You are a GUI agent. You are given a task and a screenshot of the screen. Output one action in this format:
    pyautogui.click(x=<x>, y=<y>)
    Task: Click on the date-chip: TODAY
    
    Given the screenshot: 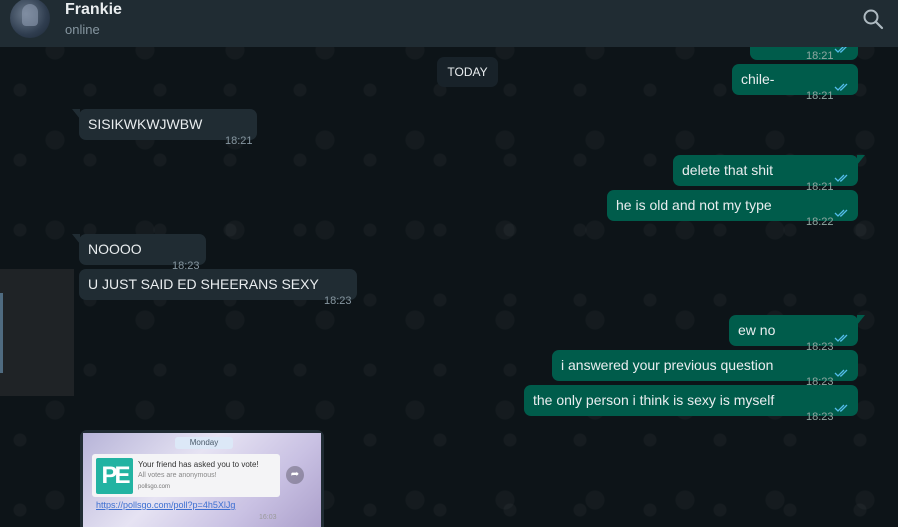 What is the action you would take?
    pyautogui.click(x=467, y=72)
    